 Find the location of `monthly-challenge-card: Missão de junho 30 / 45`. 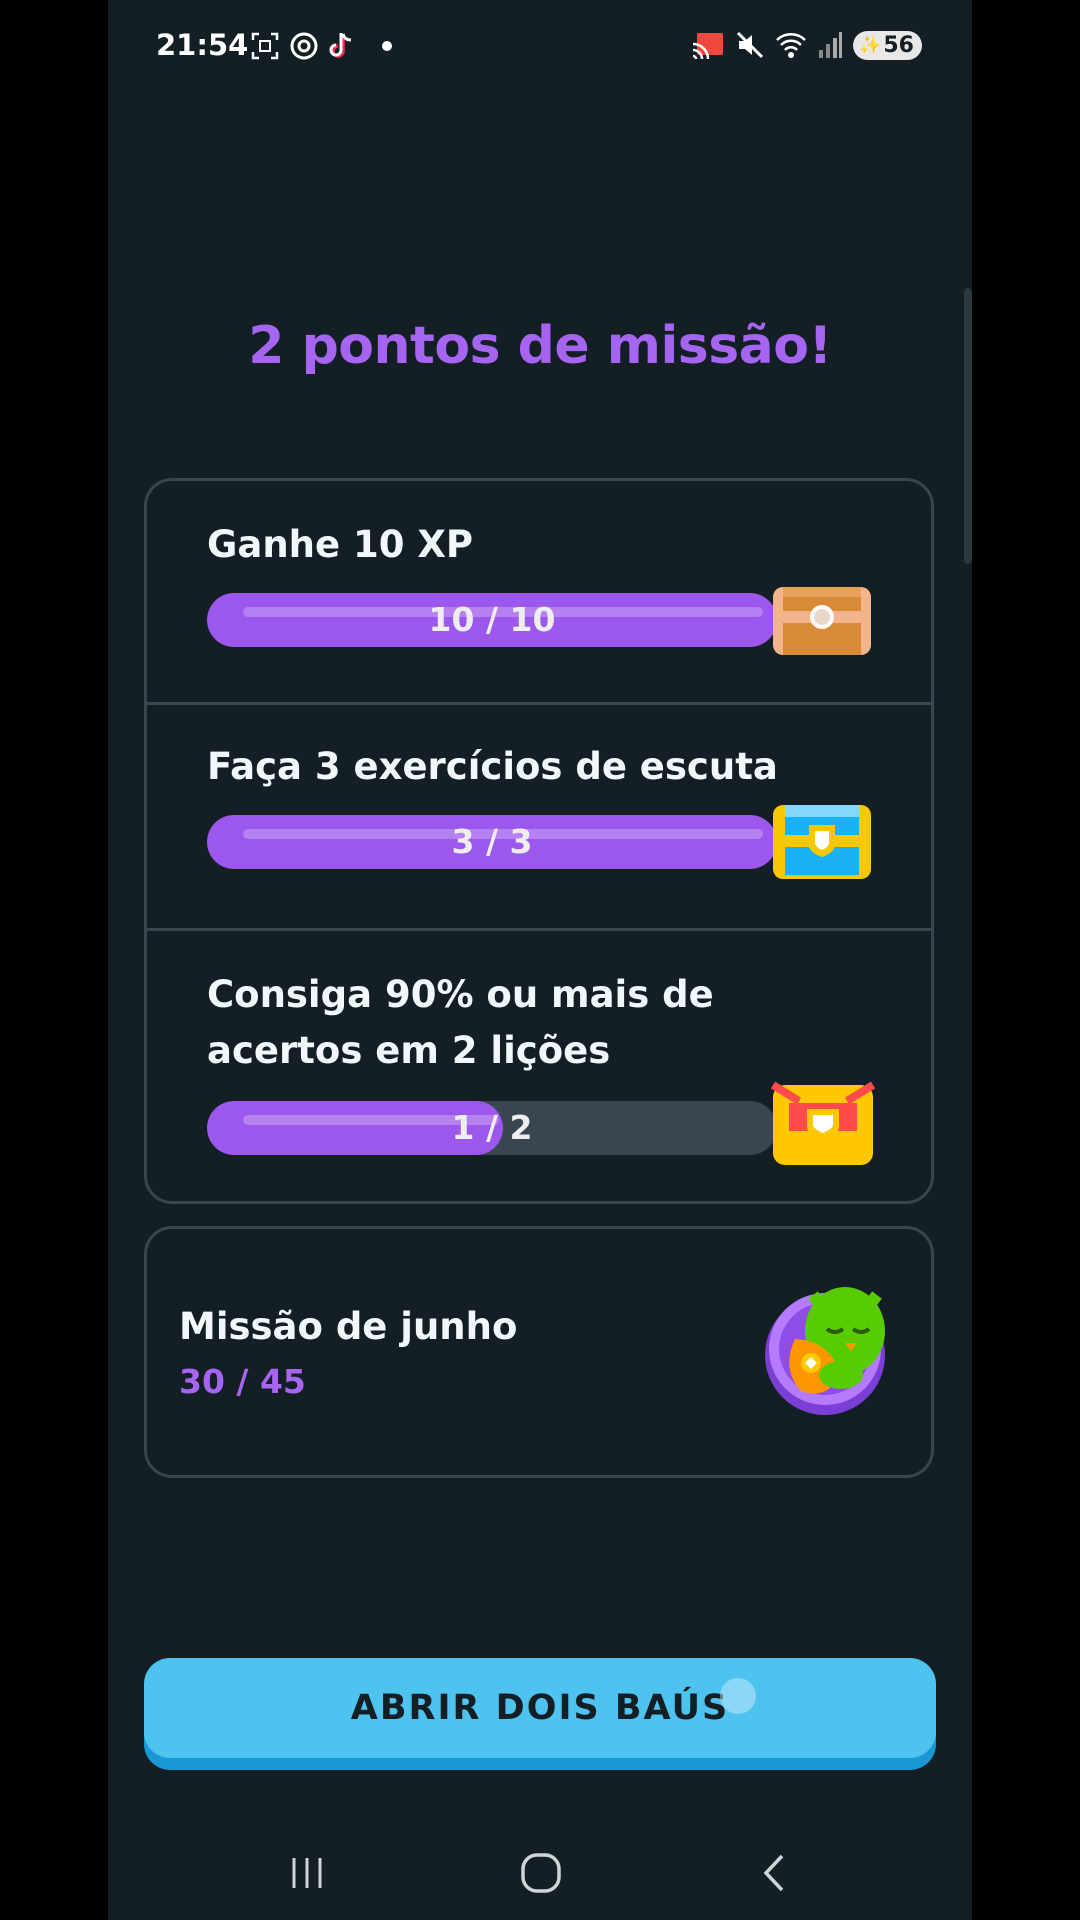

monthly-challenge-card: Missão de junho 30 / 45 is located at coordinates (539, 1352).